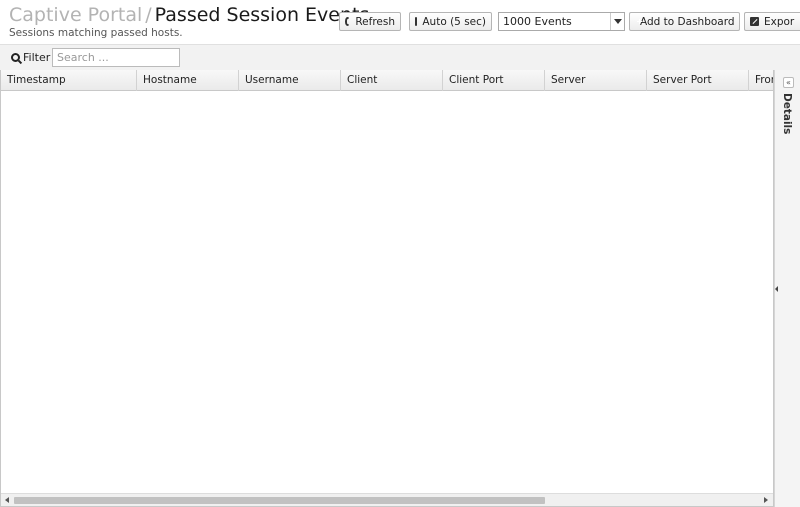  What do you see at coordinates (69, 80) in the screenshot?
I see `column-header-timestamp: Timestamp` at bounding box center [69, 80].